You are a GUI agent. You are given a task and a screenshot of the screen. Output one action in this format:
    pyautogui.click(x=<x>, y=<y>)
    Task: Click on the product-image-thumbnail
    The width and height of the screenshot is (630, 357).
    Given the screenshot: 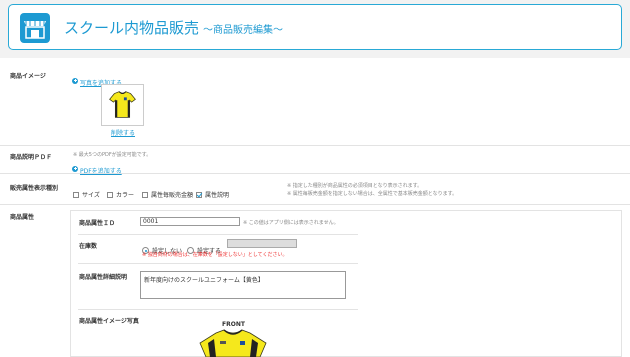 What is the action you would take?
    pyautogui.click(x=122, y=105)
    